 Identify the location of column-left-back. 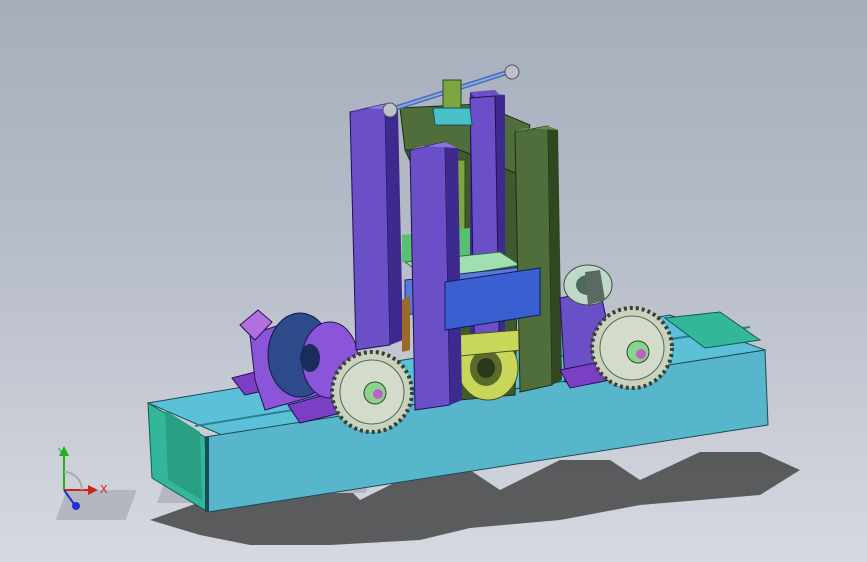
(376, 227).